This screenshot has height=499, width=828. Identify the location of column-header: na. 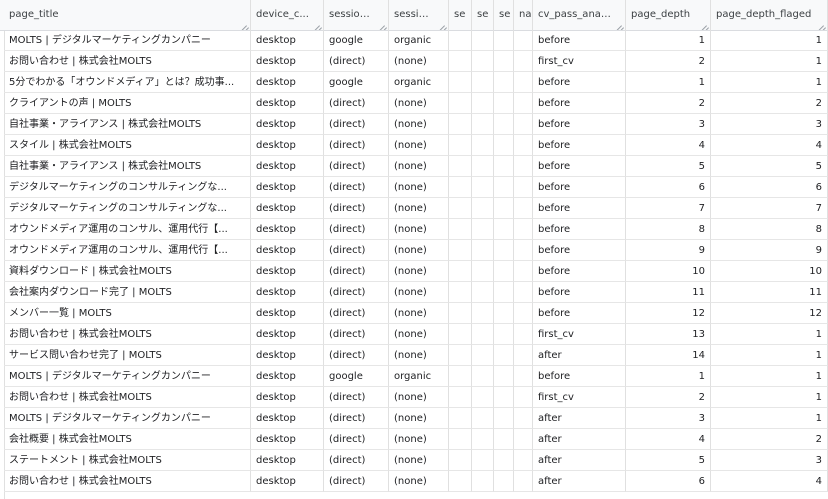
(523, 15).